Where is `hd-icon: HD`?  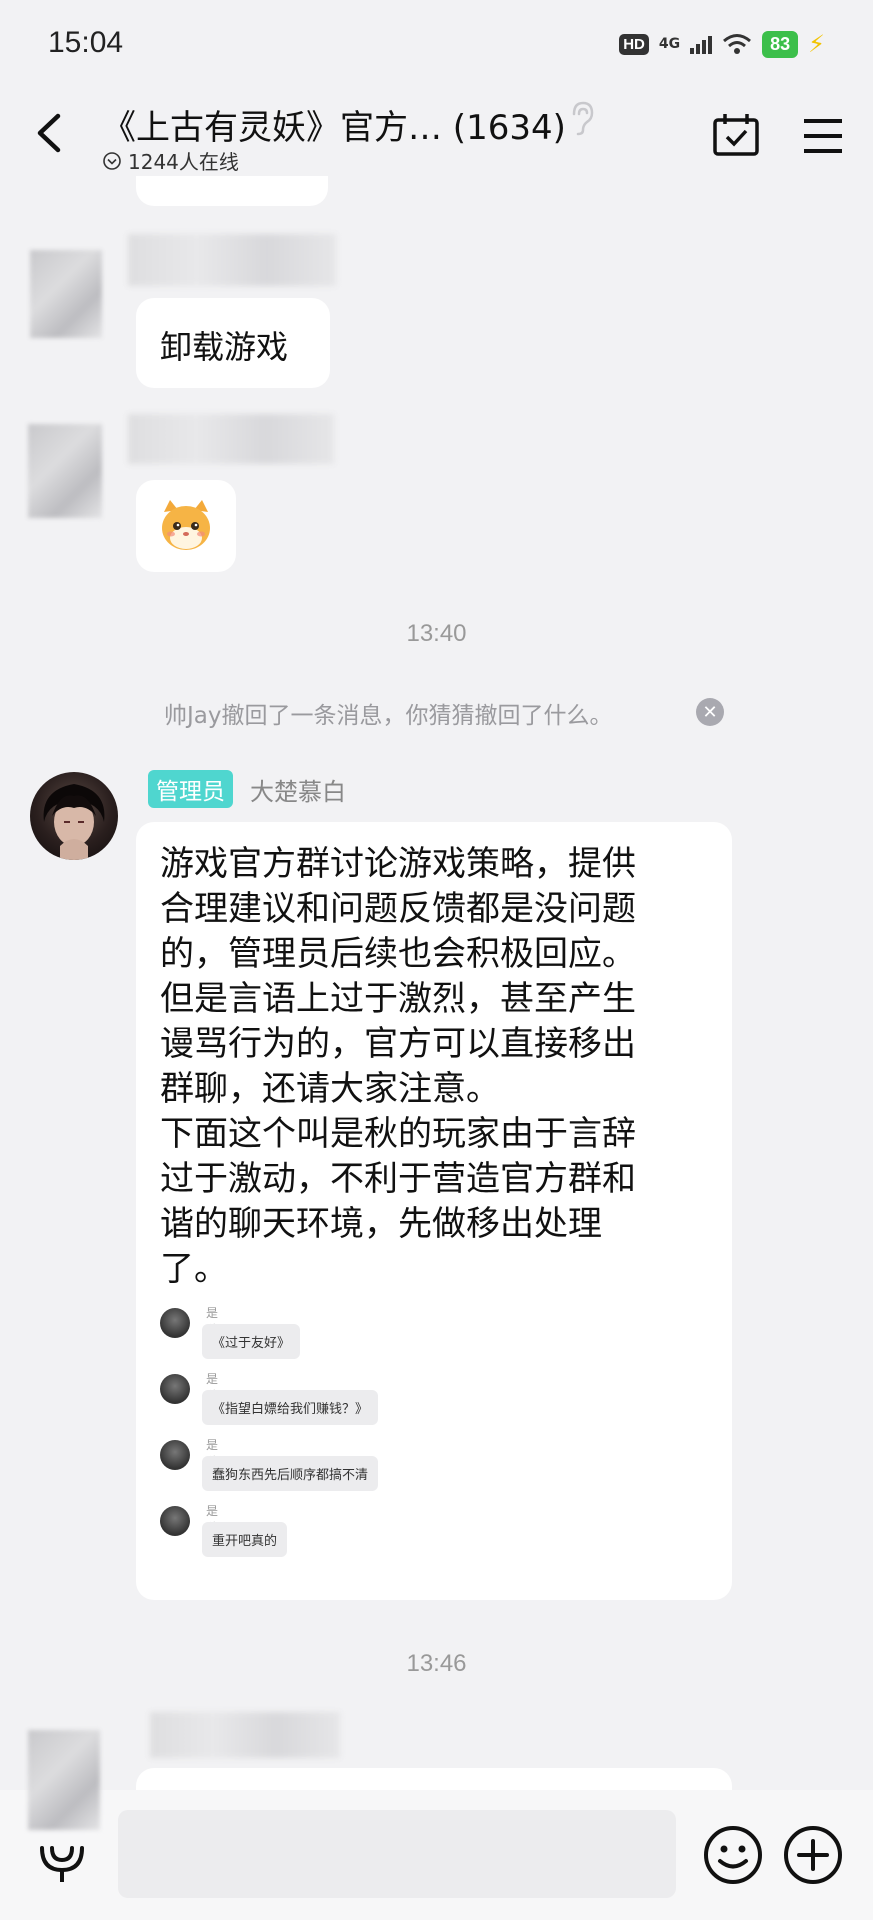 hd-icon: HD is located at coordinates (634, 44).